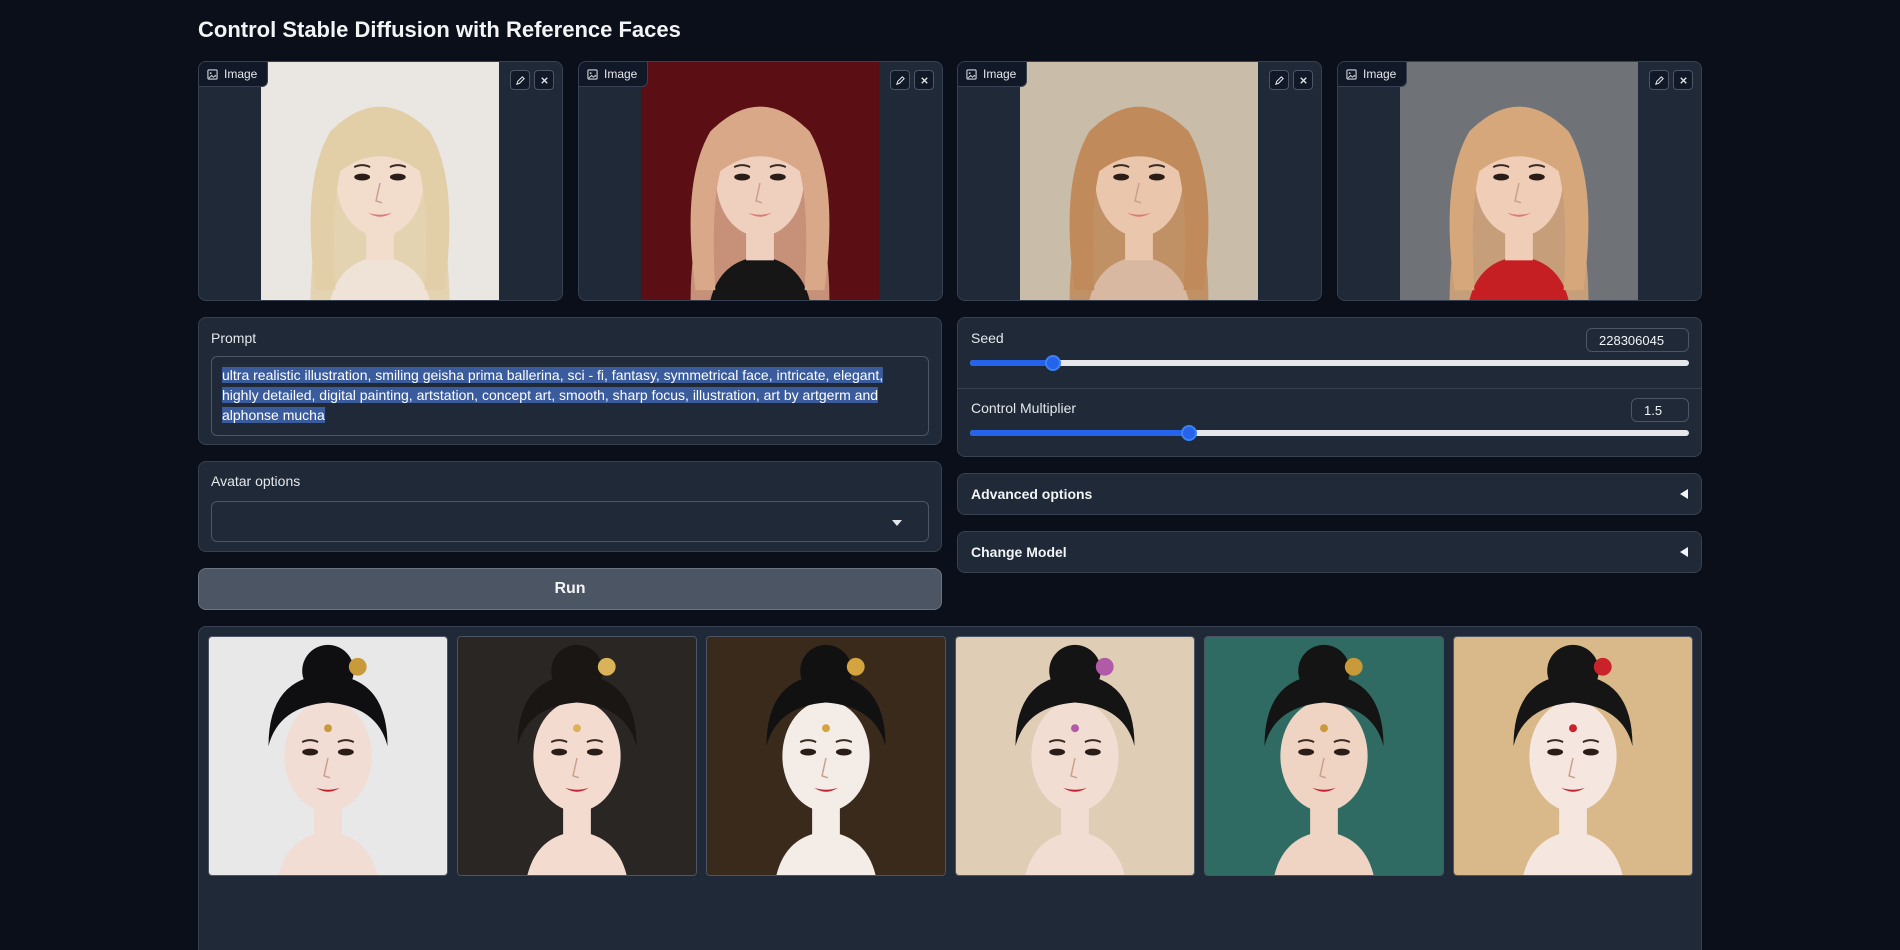 The image size is (1900, 950). Describe the element at coordinates (1019, 552) in the screenshot. I see `change-model-label: Change Model` at that location.